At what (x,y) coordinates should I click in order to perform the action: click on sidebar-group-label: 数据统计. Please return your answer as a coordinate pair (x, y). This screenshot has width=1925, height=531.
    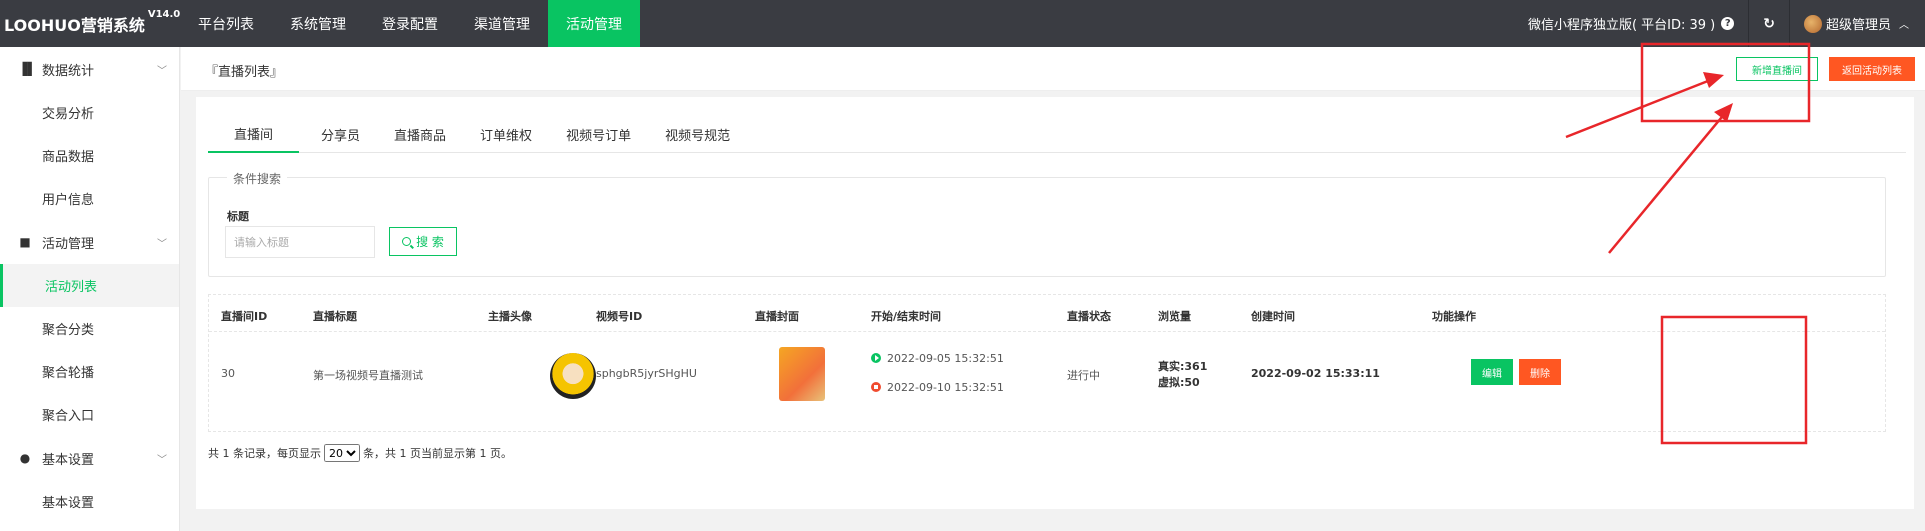
    Looking at the image, I should click on (68, 71).